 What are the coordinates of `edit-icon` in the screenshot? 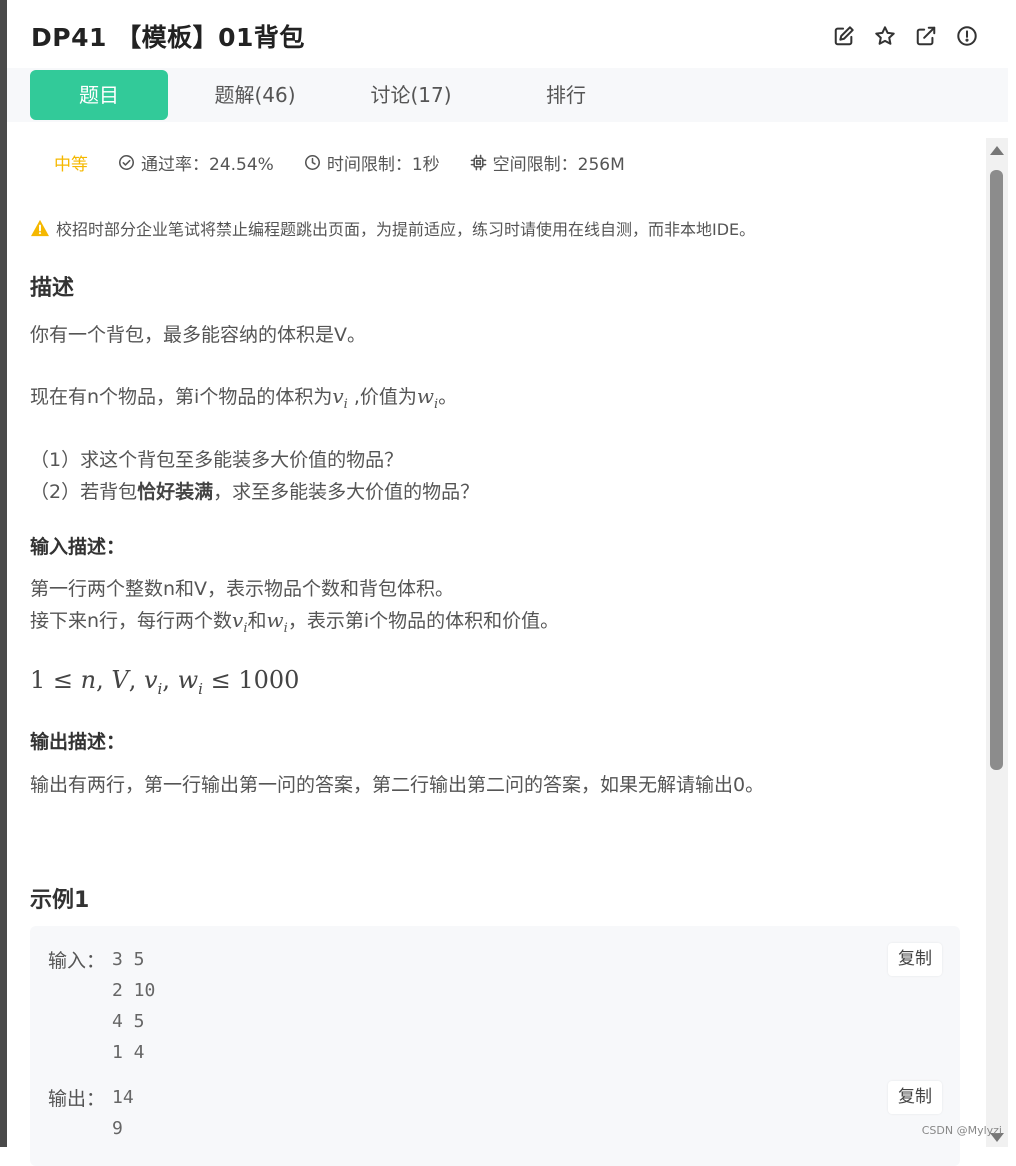 It's located at (843, 35).